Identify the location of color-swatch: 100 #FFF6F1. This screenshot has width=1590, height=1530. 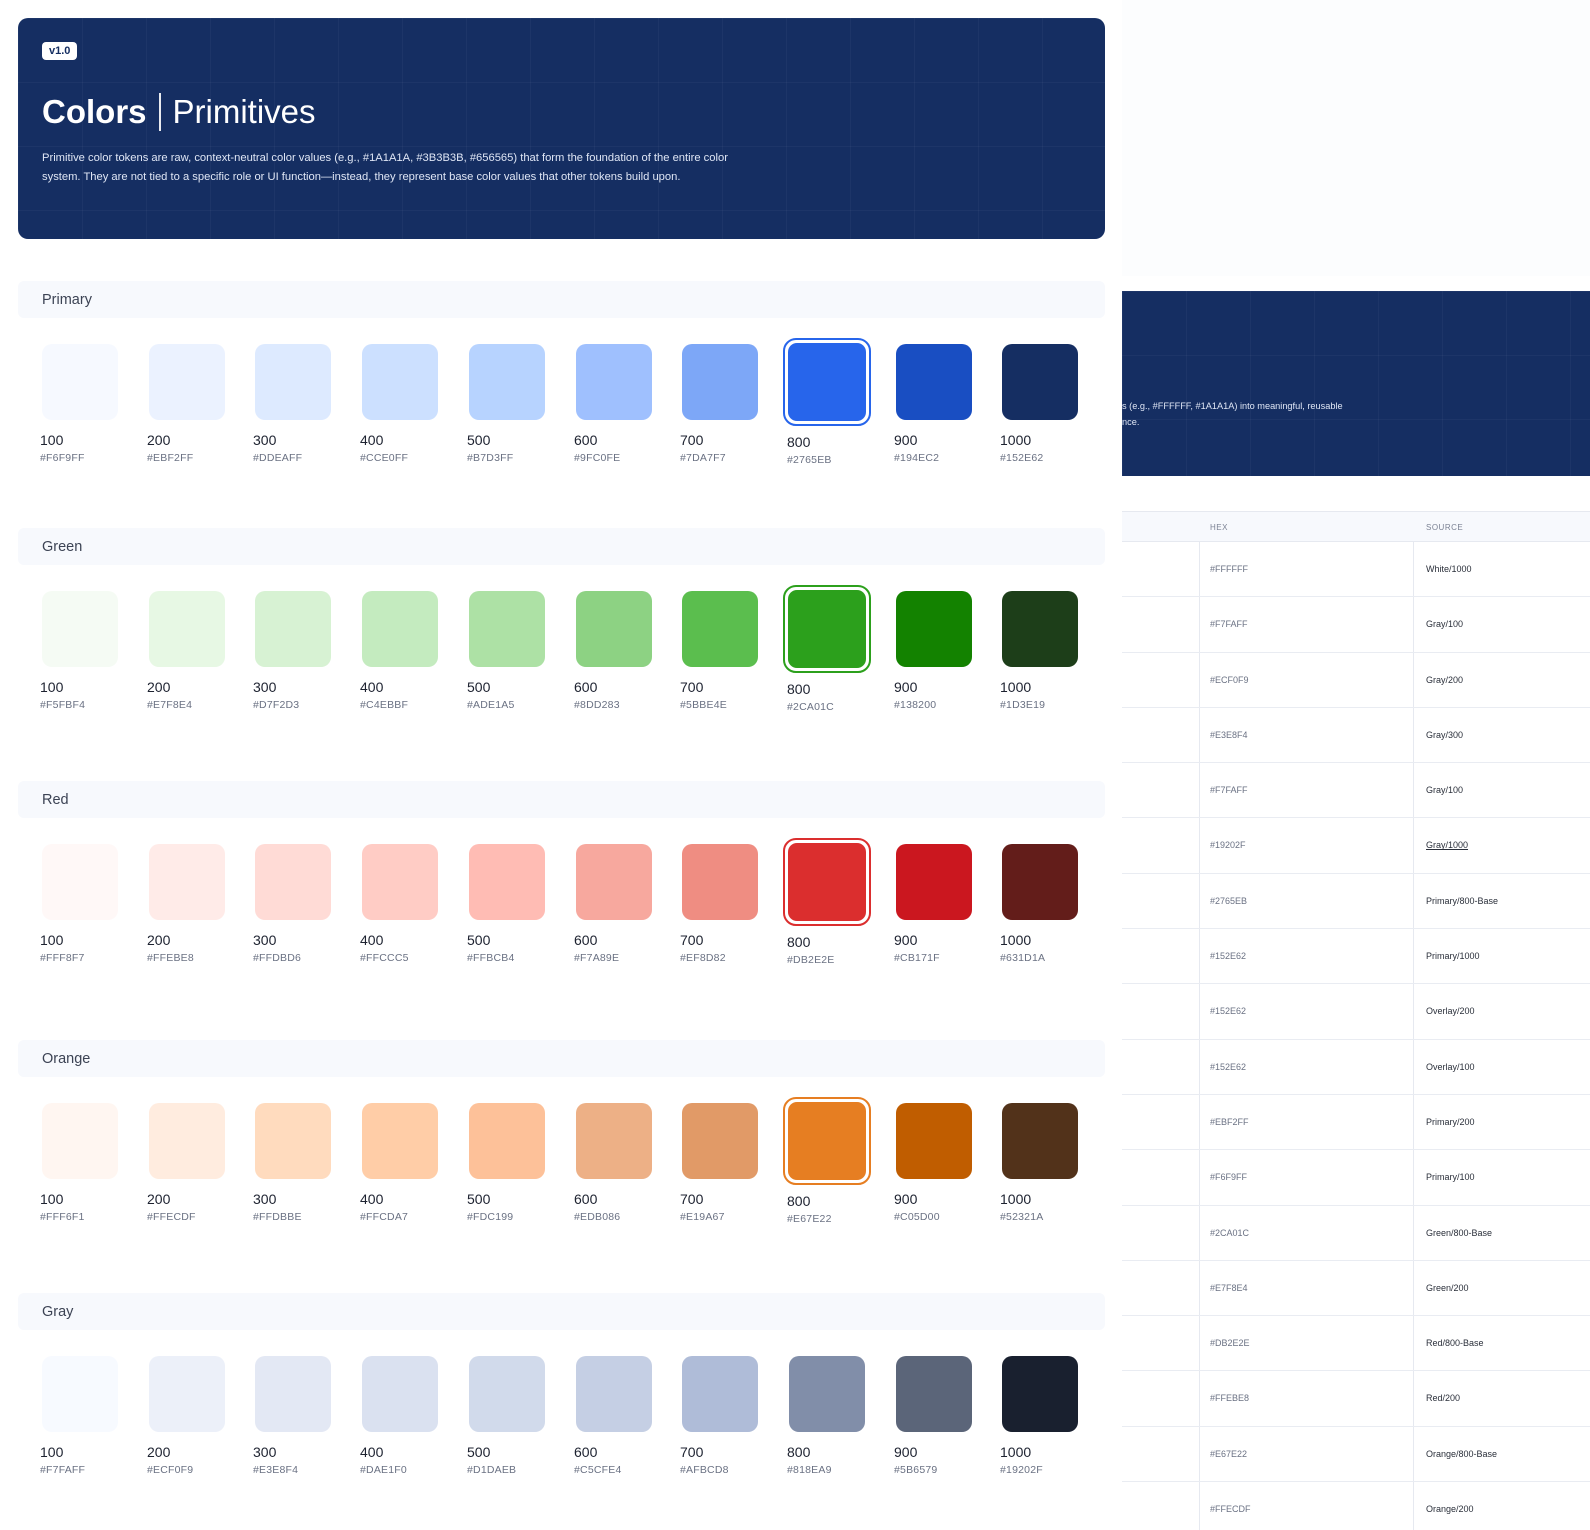
(80, 1162).